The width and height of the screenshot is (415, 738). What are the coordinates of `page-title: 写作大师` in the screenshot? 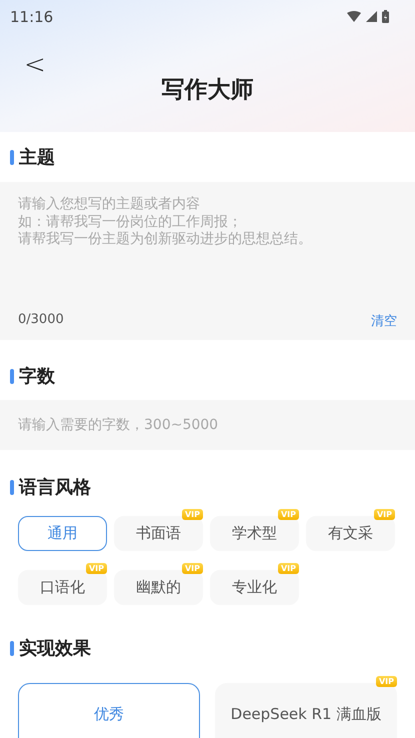 It's located at (208, 91).